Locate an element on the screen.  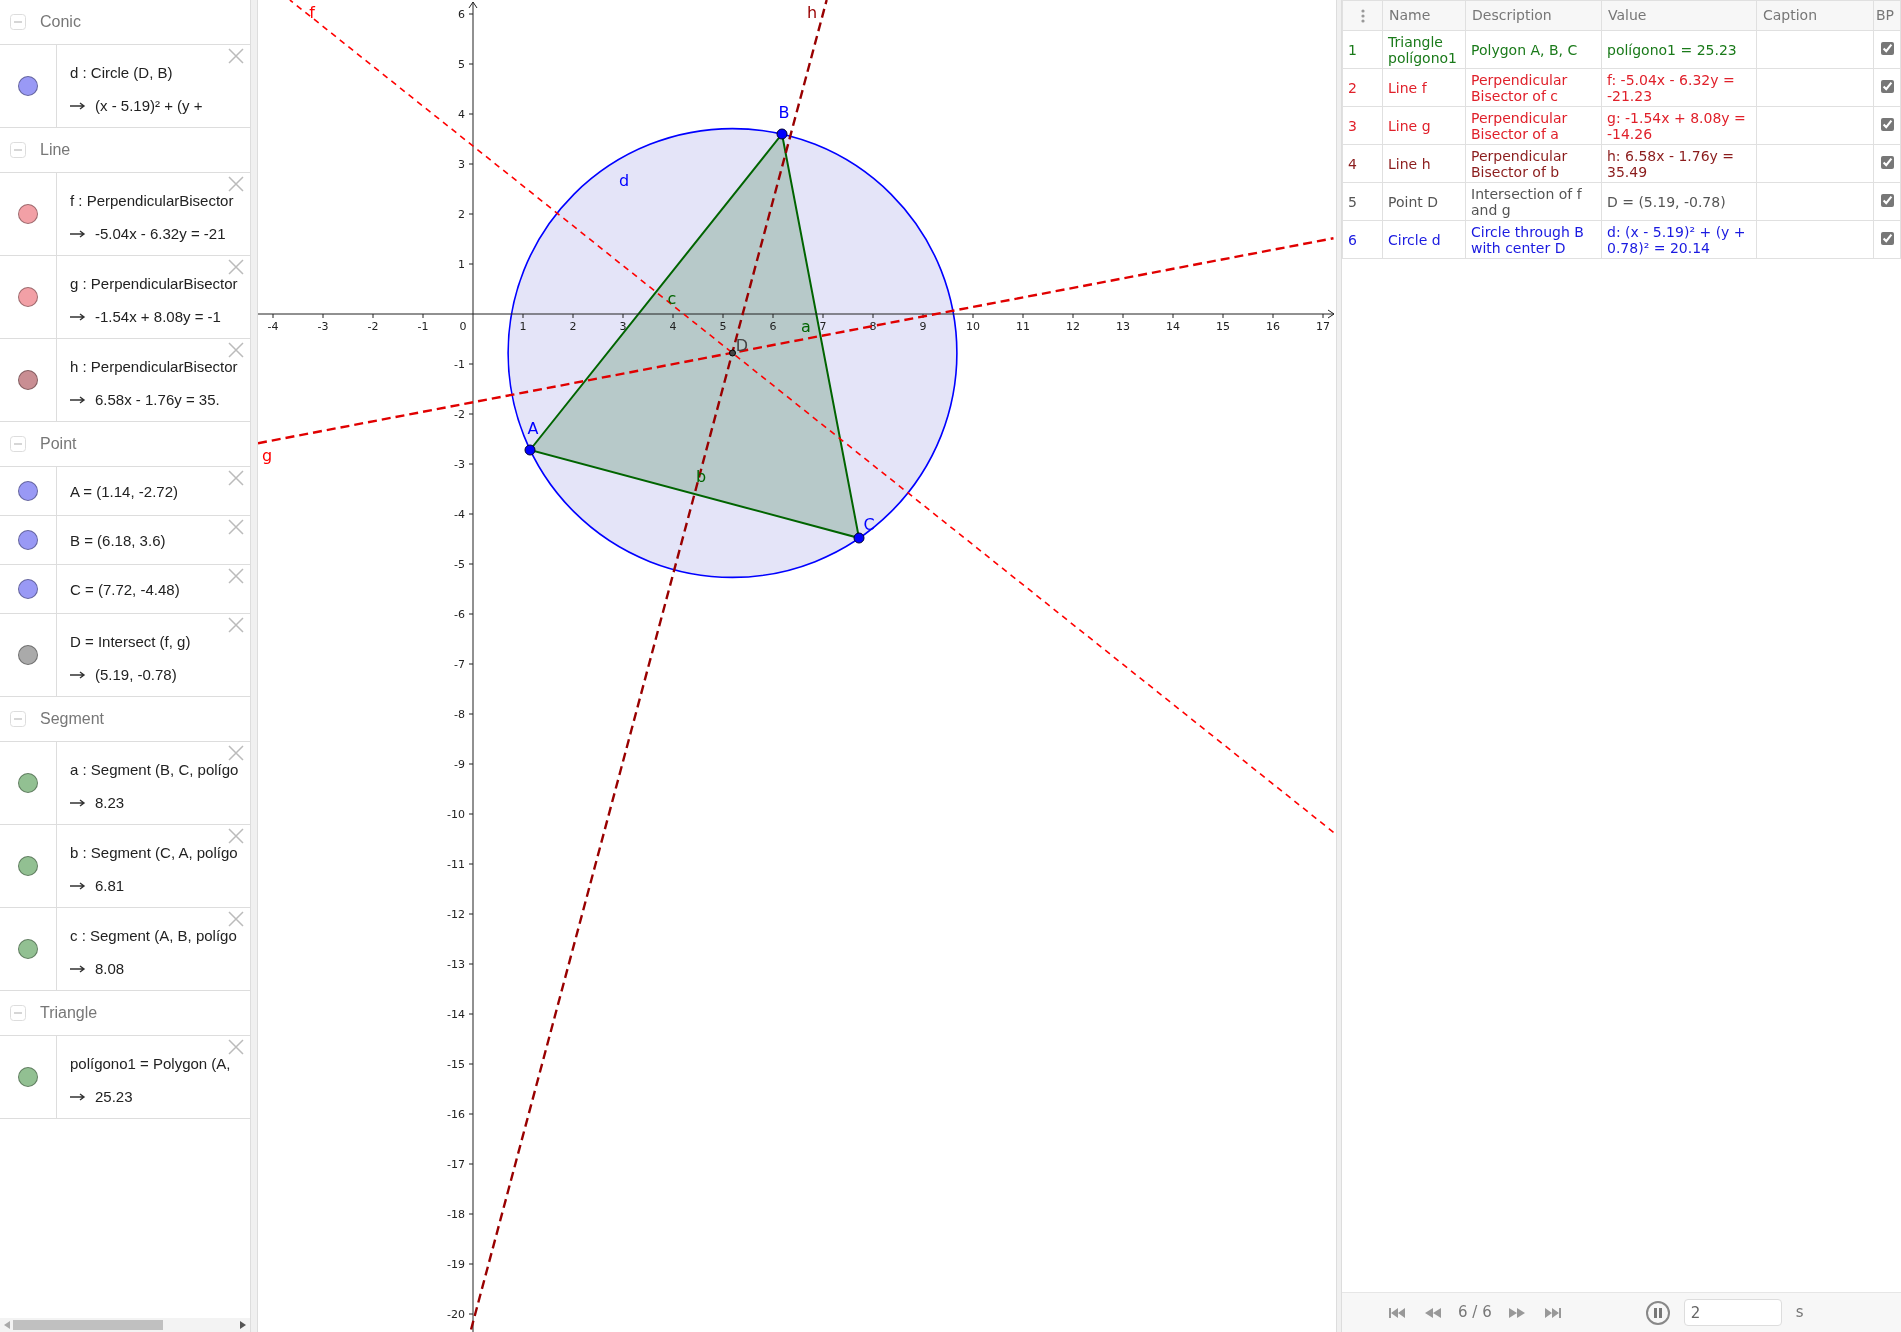
table-cell: Triangle polígono1 is located at coordinates (1424, 49).